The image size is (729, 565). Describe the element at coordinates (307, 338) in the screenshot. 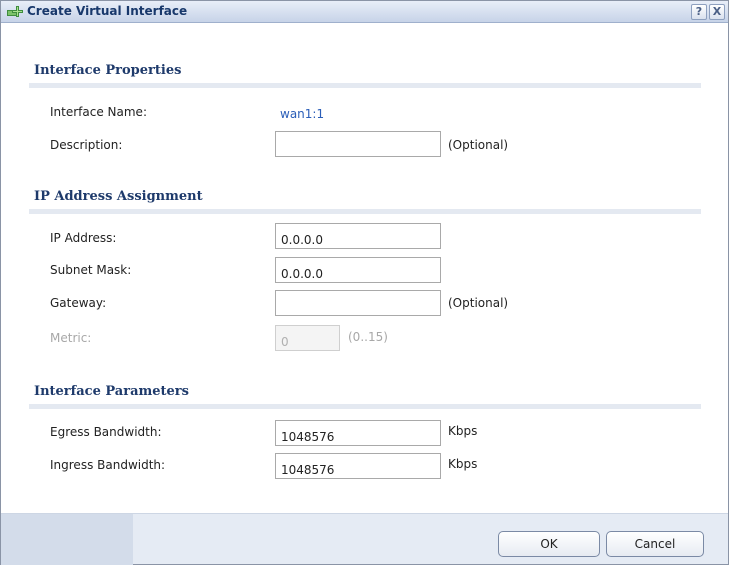

I see `metric-input` at that location.